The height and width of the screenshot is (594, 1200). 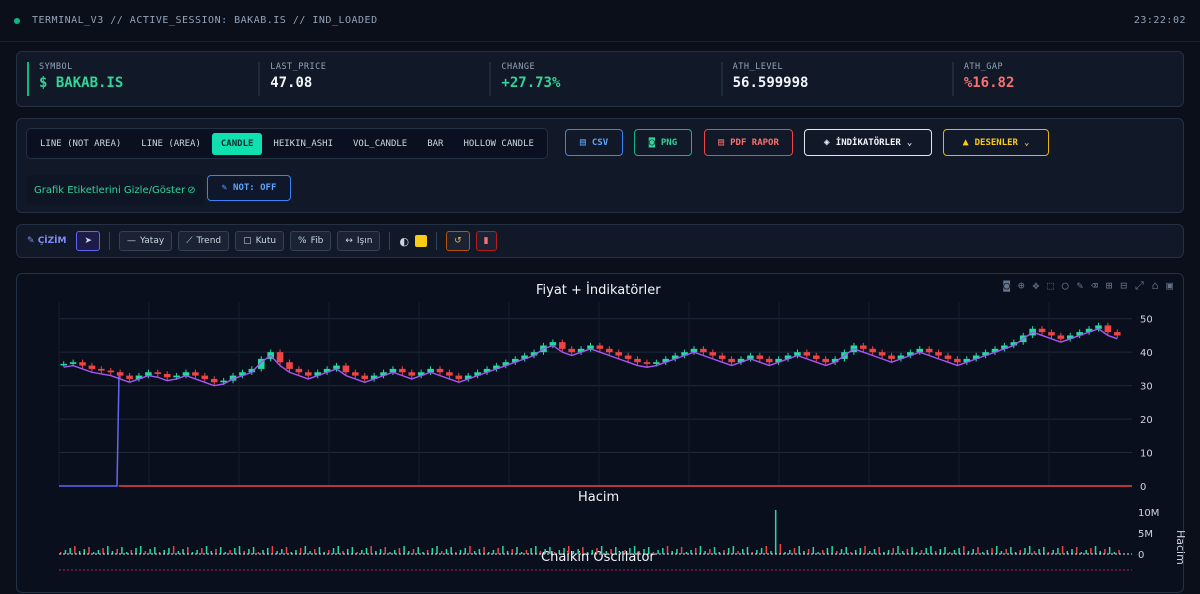 I want to click on chart-type-candle: CANDLE, so click(x=237, y=143).